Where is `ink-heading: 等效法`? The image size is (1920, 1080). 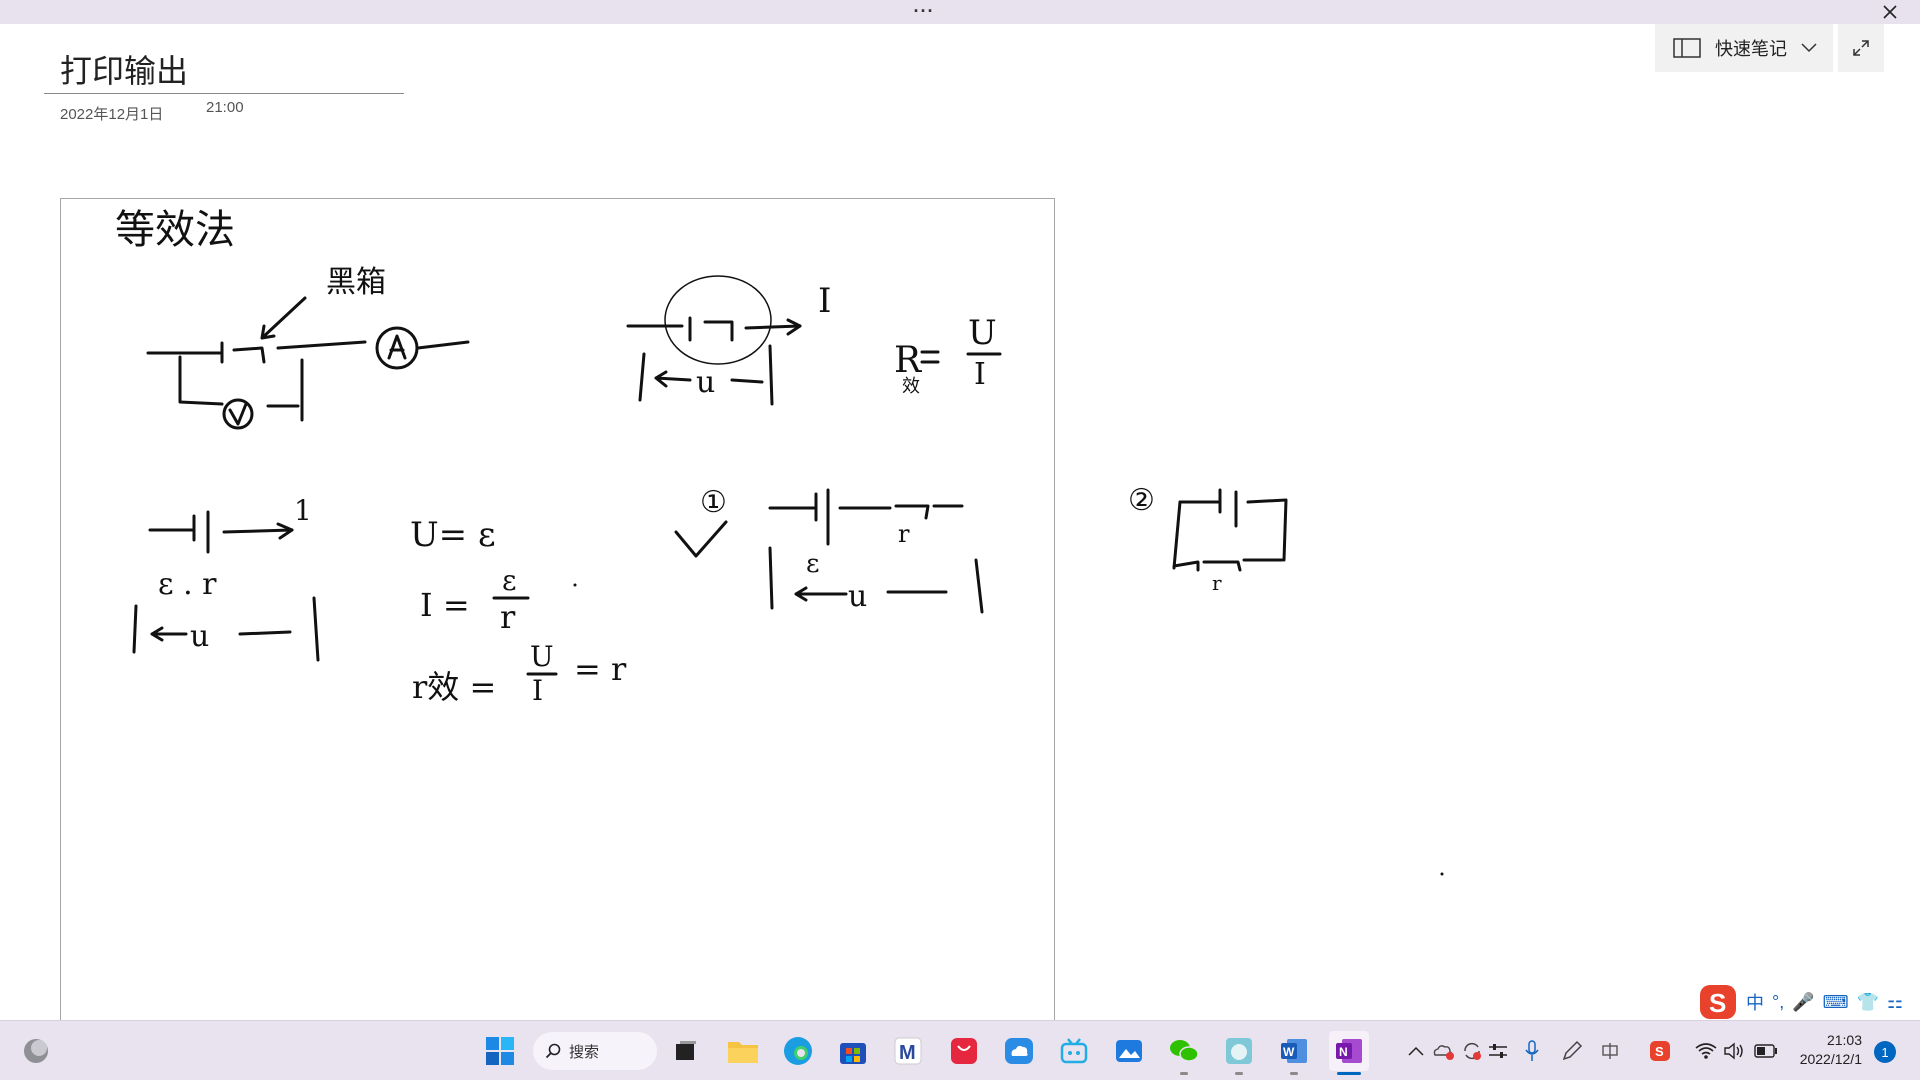 ink-heading: 等效法 is located at coordinates (175, 230).